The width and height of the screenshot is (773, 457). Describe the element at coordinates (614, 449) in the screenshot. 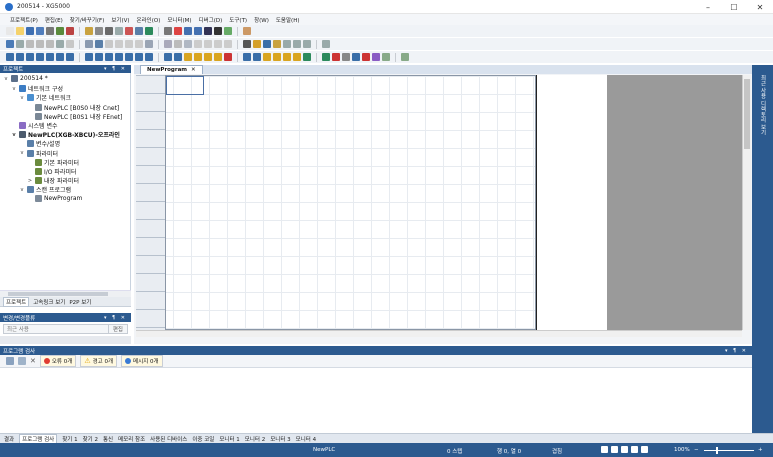

I see `view-2-icon` at that location.